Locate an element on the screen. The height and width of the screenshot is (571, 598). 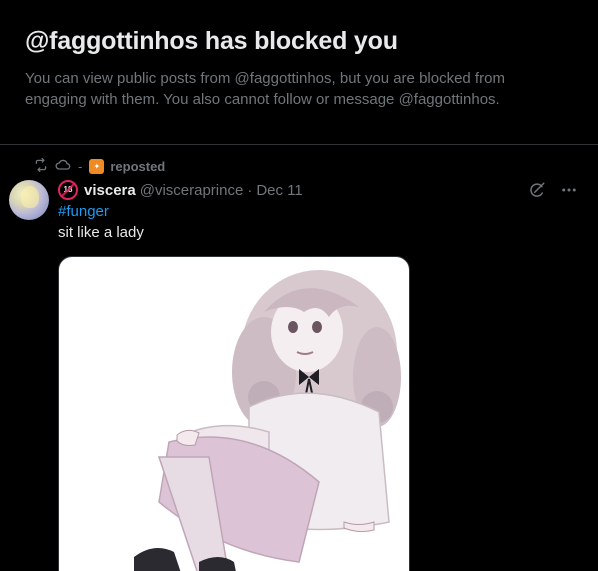
grok-icon is located at coordinates (537, 190).